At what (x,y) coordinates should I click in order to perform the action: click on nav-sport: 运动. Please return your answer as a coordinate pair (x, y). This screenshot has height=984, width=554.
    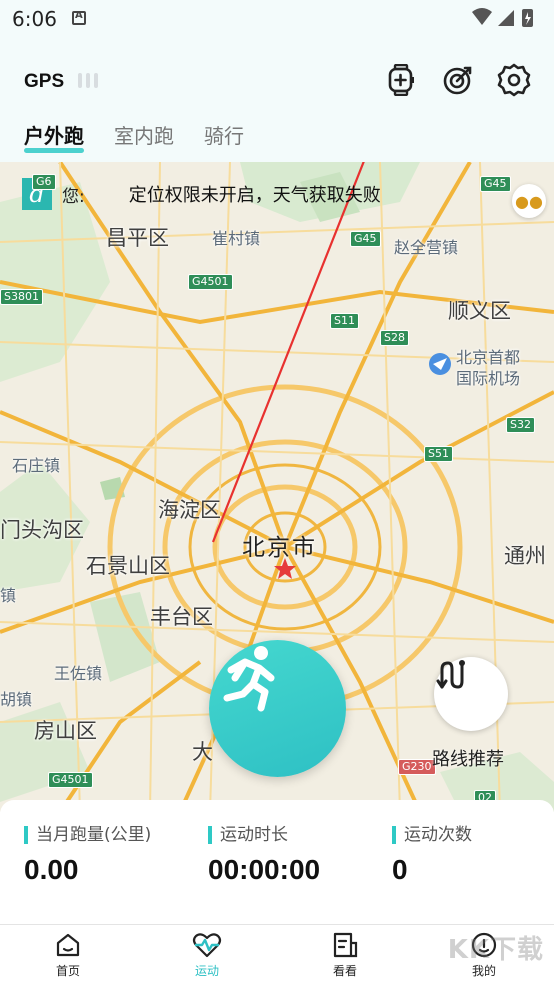
    Looking at the image, I should click on (207, 955).